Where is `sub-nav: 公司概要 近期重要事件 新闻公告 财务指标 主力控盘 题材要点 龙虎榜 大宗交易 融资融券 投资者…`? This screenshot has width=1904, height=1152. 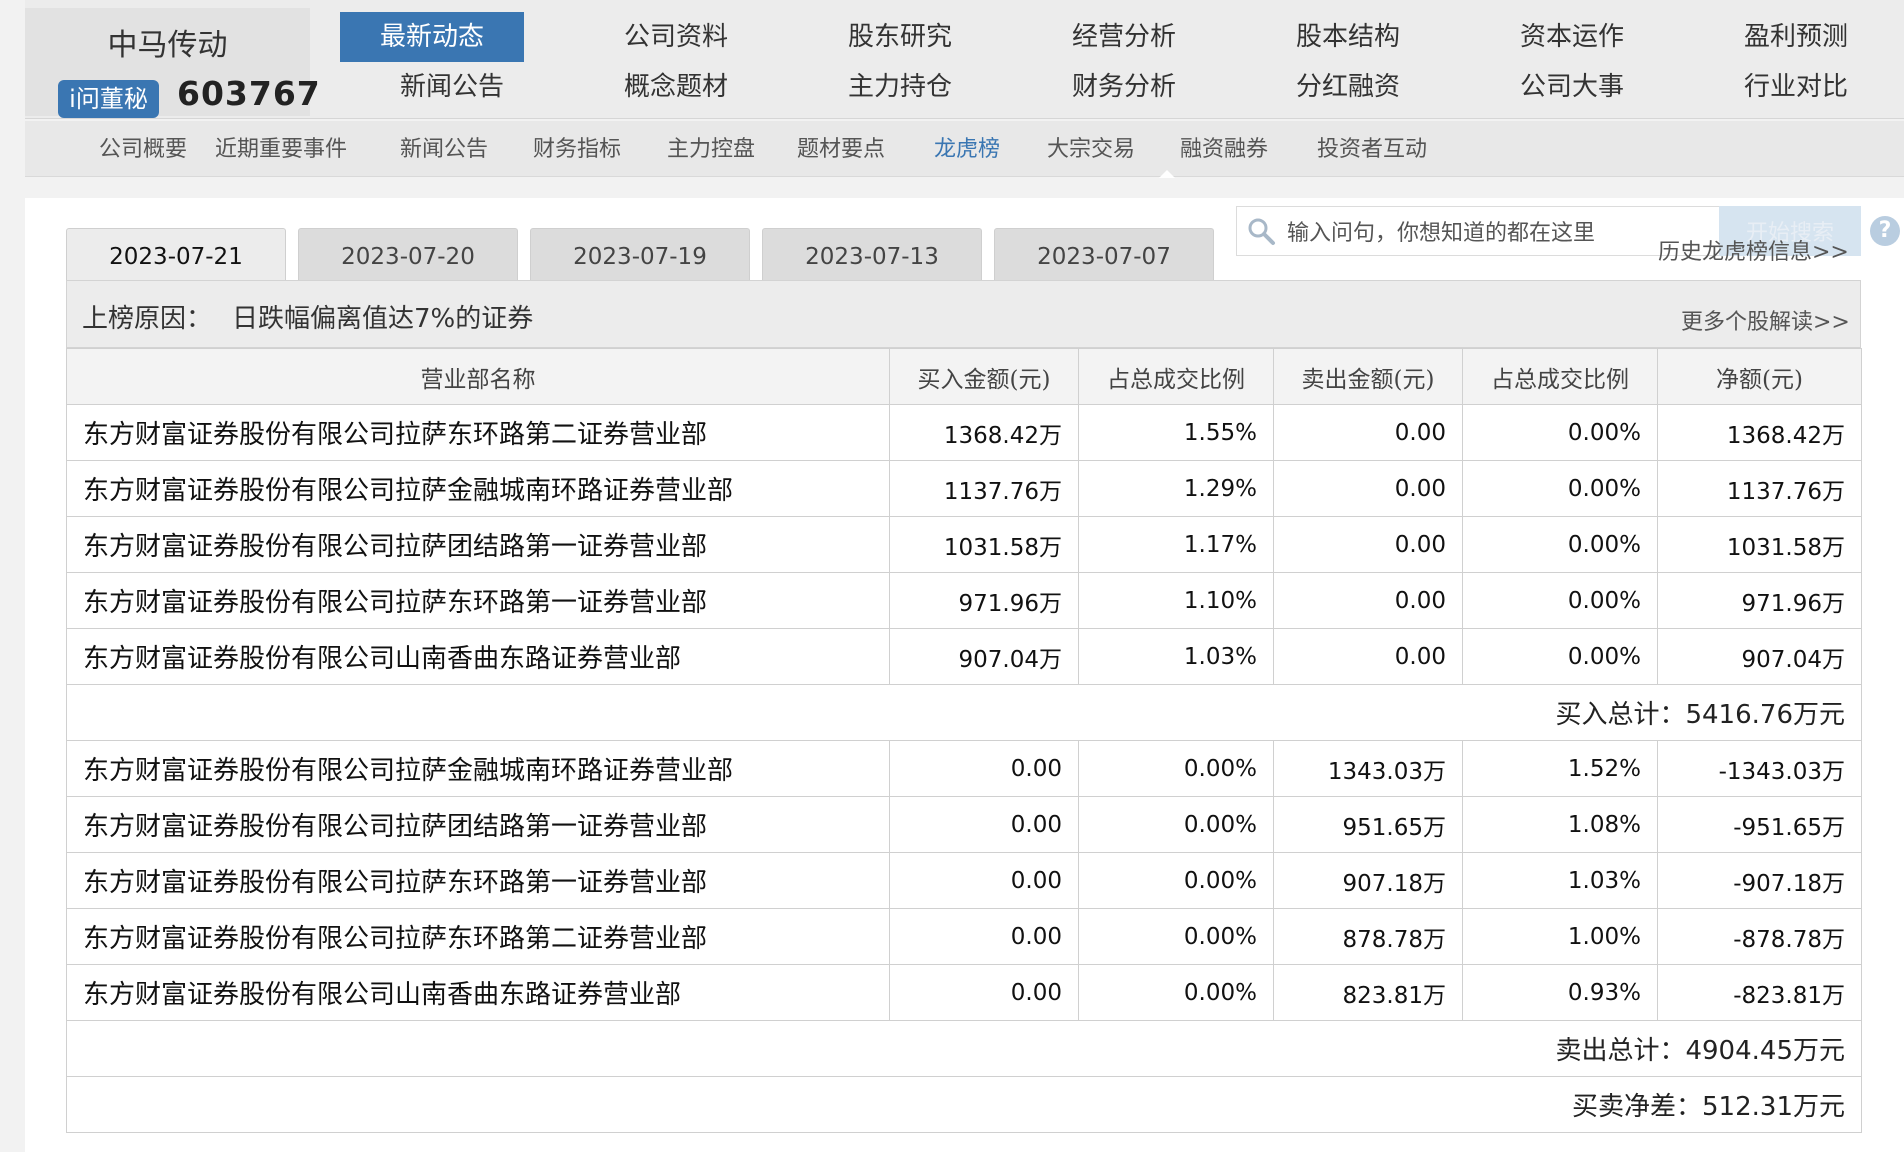 sub-nav: 公司概要 近期重要事件 新闻公告 财务指标 主力控盘 题材要点 龙虎榜 大宗交易 融资融券 投资者… is located at coordinates (964, 149).